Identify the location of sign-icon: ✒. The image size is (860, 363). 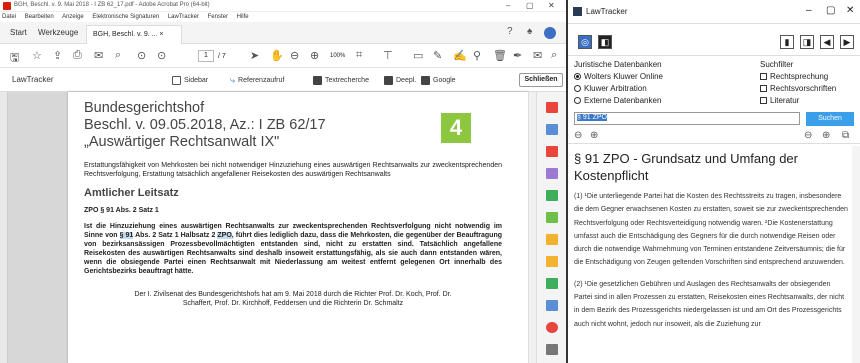
(517, 55).